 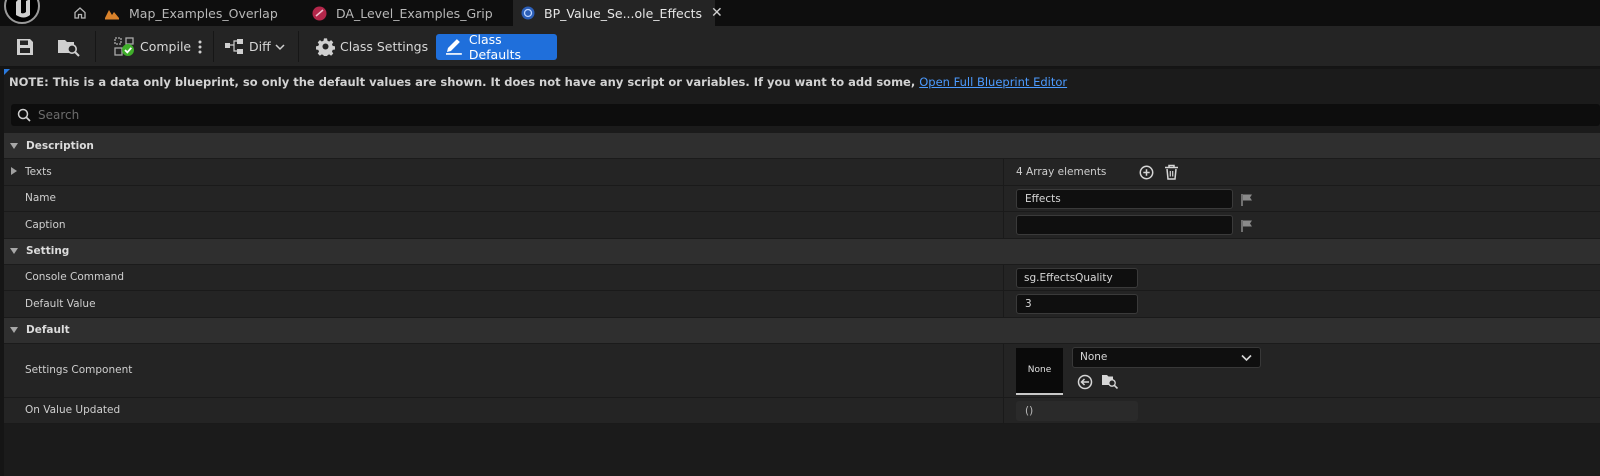 I want to click on caption-text-field, so click(x=1124, y=225).